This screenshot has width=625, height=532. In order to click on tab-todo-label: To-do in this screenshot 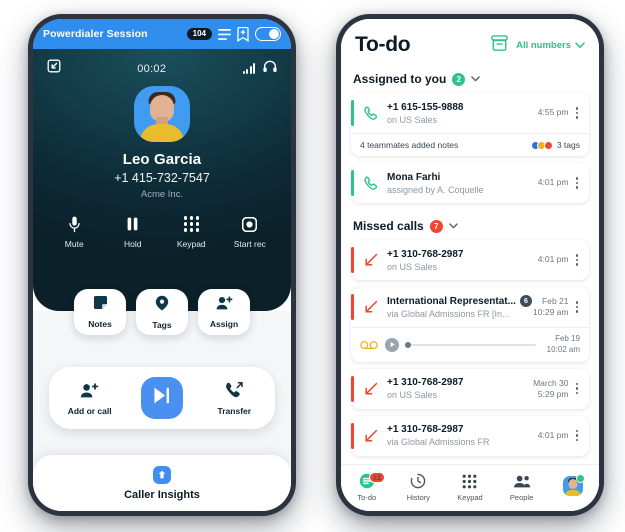, I will do `click(367, 497)`.